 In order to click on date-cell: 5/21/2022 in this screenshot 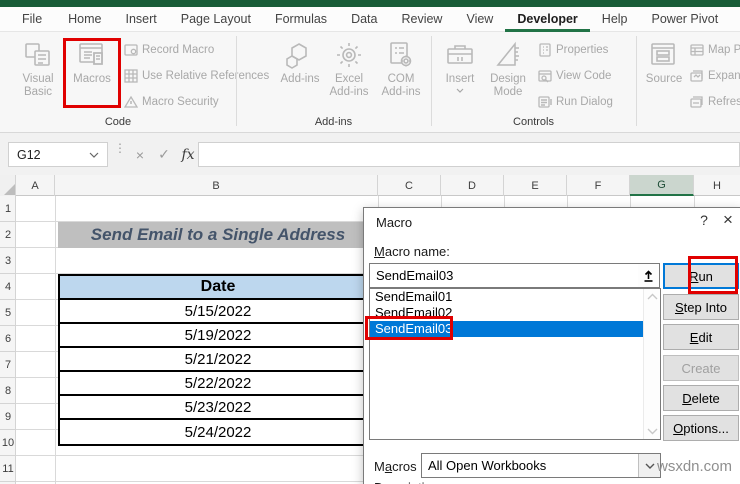, I will do `click(218, 360)`.